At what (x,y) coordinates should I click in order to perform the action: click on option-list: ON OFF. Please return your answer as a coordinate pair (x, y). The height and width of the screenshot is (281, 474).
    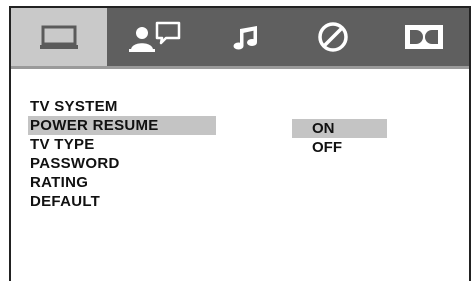
    Looking at the image, I should click on (339, 138).